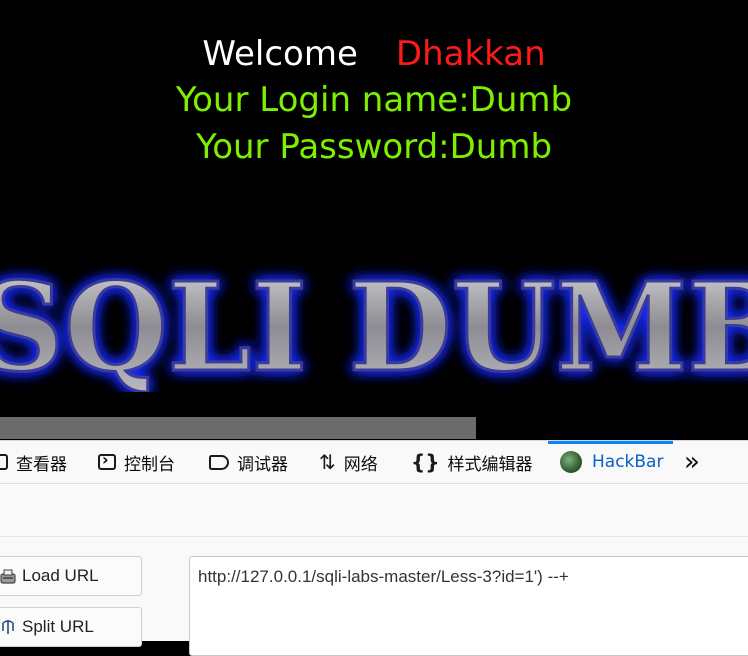 The width and height of the screenshot is (748, 656). I want to click on devtools-tab-bar: 查看器 控制台 调试器 ⇅ 网络 {} 样式编辑器 HackBar », so click(374, 462).